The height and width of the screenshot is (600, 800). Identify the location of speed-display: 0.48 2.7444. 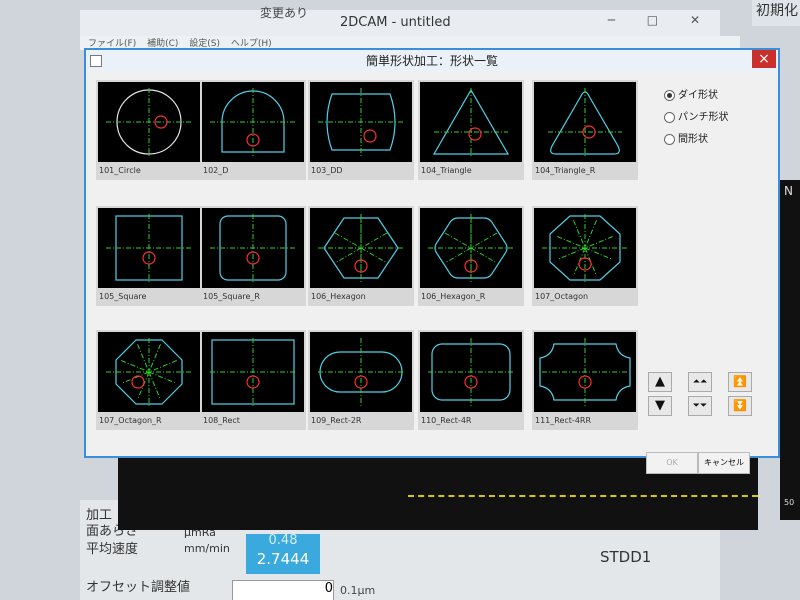
(283, 554).